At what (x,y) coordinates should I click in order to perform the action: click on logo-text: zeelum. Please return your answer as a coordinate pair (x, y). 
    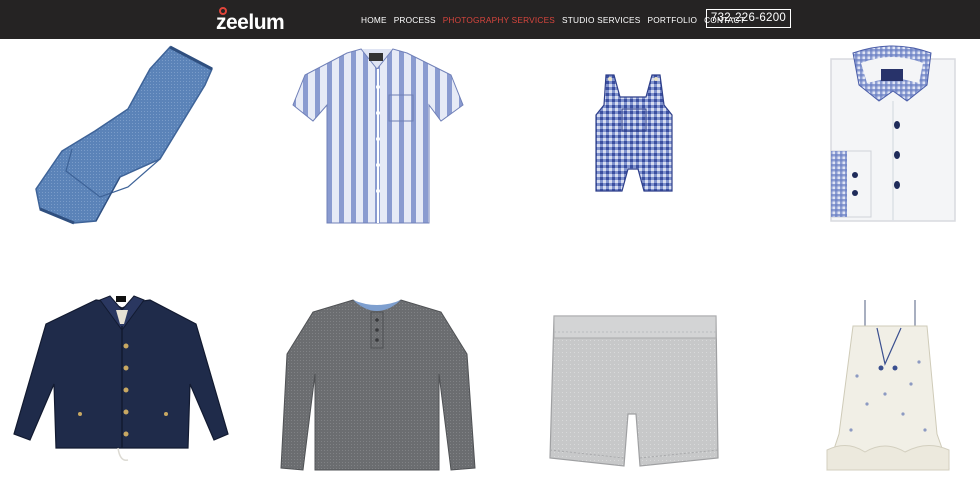
    Looking at the image, I should click on (250, 22).